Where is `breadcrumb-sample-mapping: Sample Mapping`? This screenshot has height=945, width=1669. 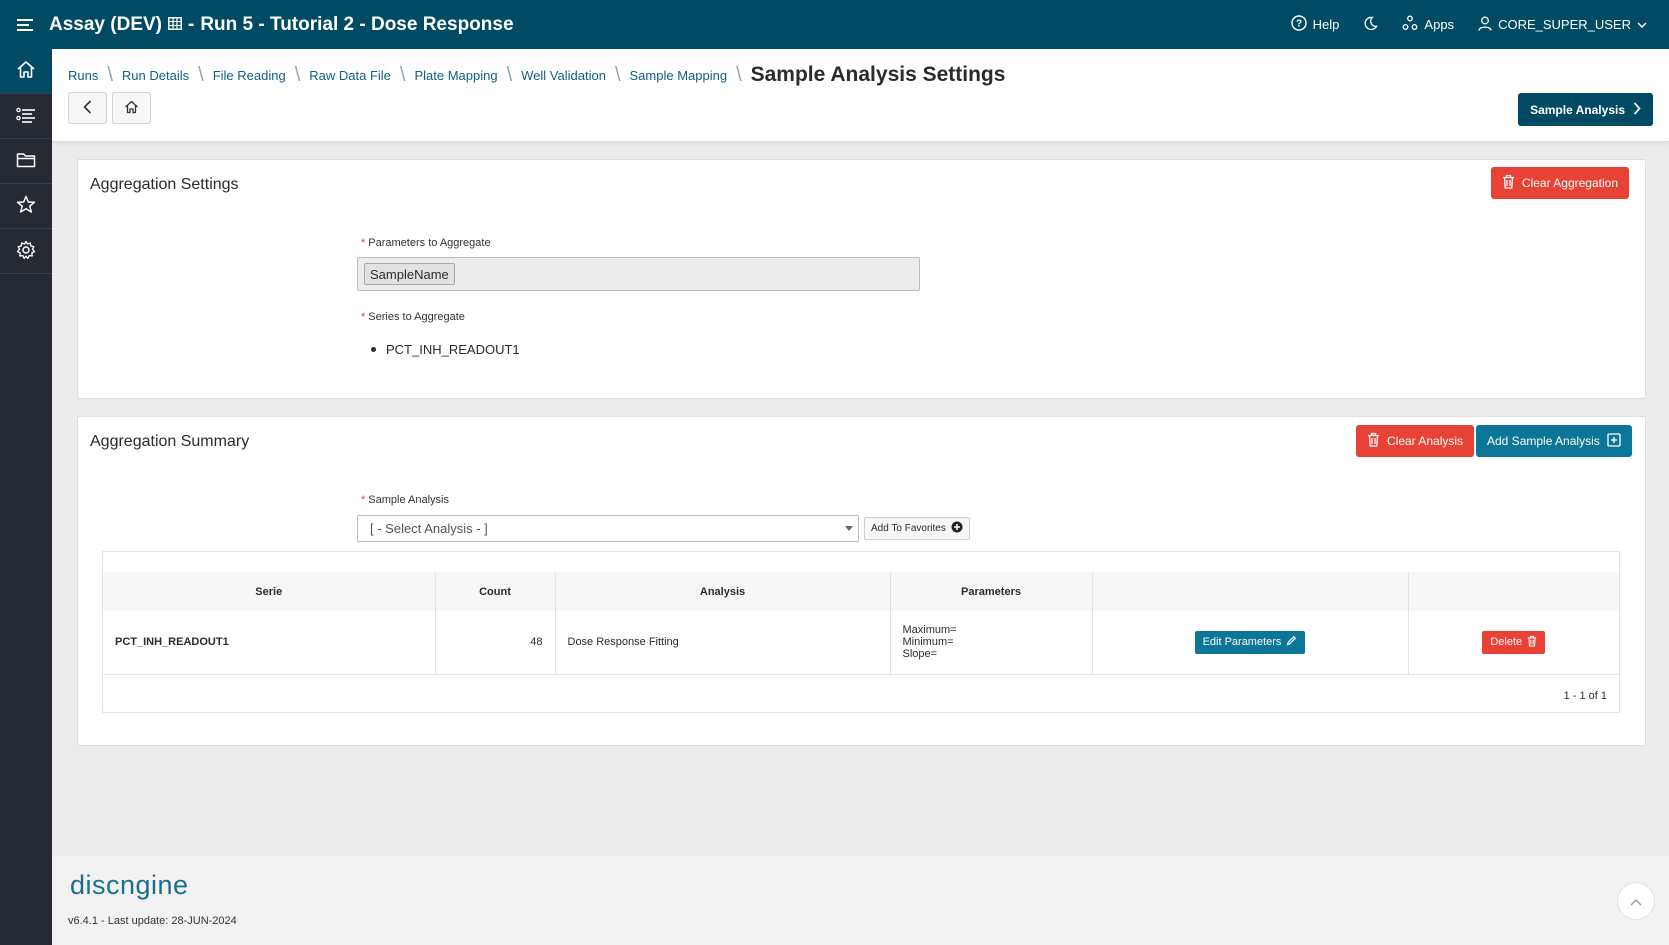 breadcrumb-sample-mapping: Sample Mapping is located at coordinates (679, 75).